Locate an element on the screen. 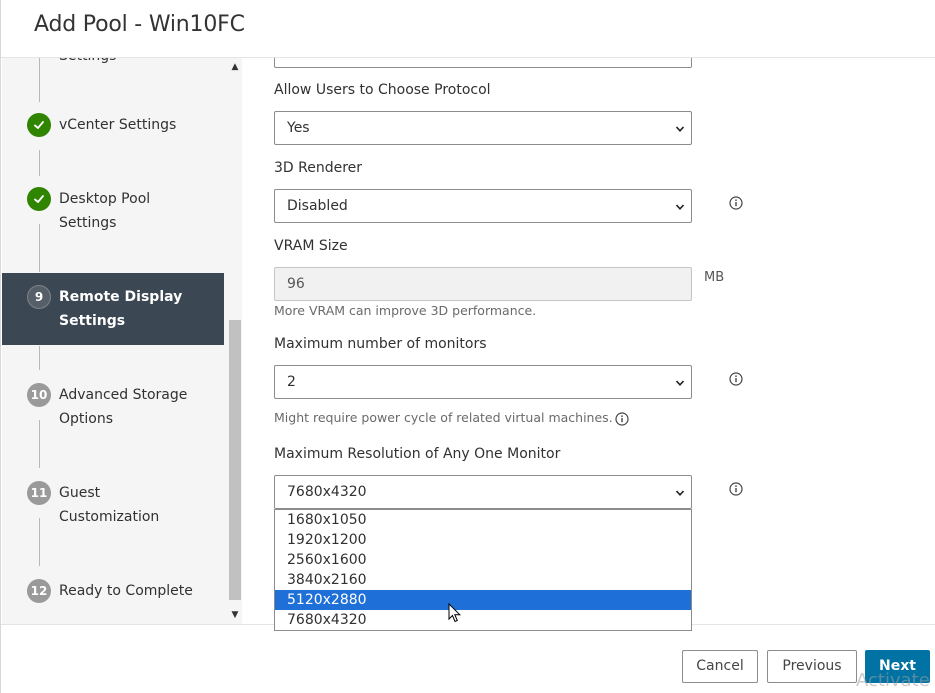 The image size is (935, 693). wizard-step-remote-display-settings: 9 Remote Display Settings is located at coordinates (113, 309).